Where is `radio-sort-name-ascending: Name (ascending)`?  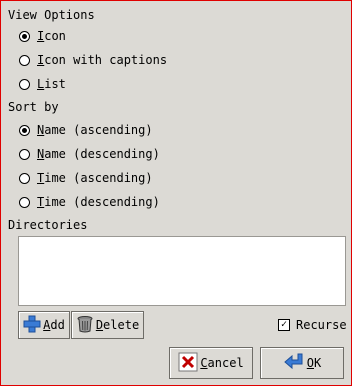
radio-sort-name-ascending: Name (ascending) is located at coordinates (86, 130).